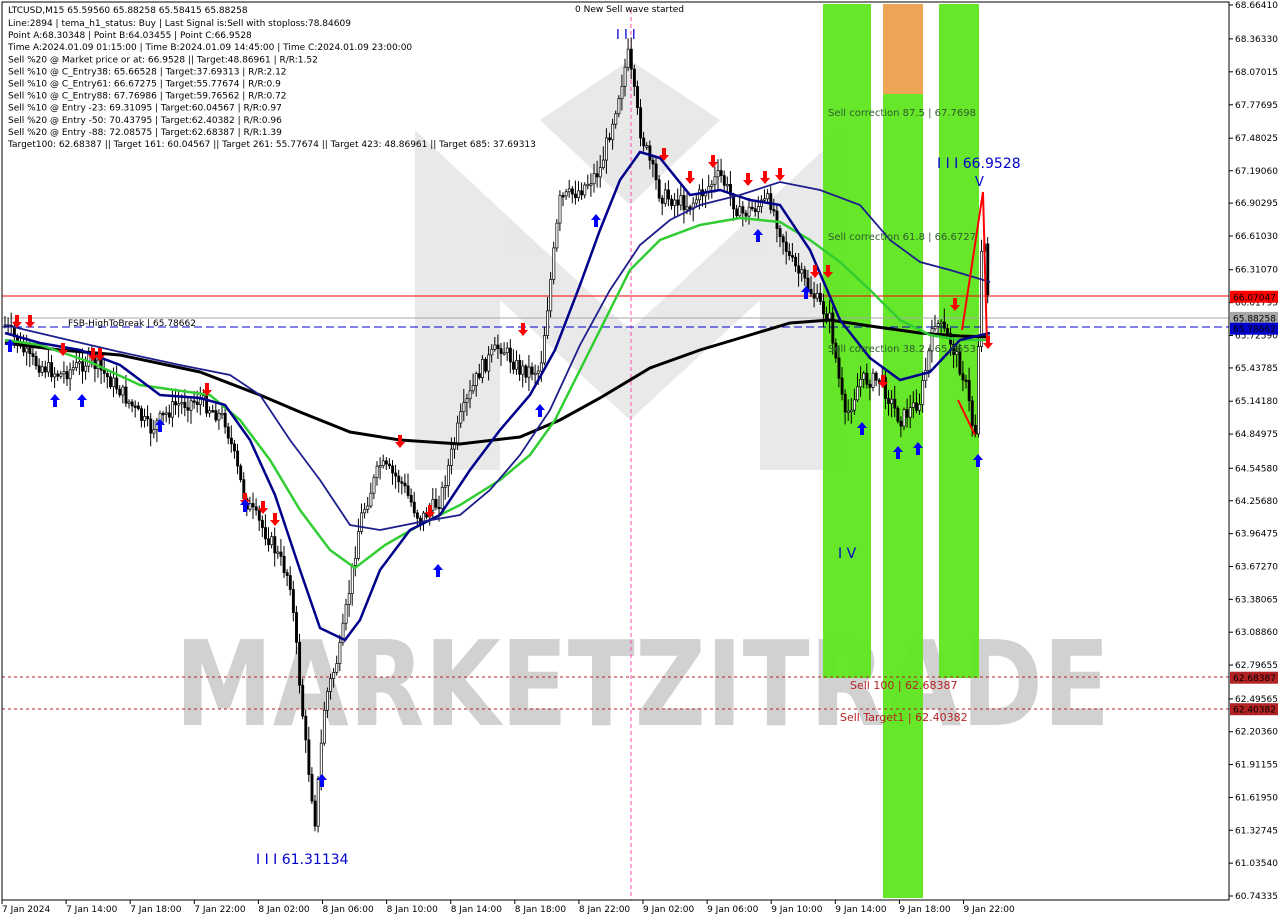 The height and width of the screenshot is (924, 1280). Describe the element at coordinates (902, 237) in the screenshot. I see `sell-correction-618: Sell correction 61.8 | 66.6727` at that location.